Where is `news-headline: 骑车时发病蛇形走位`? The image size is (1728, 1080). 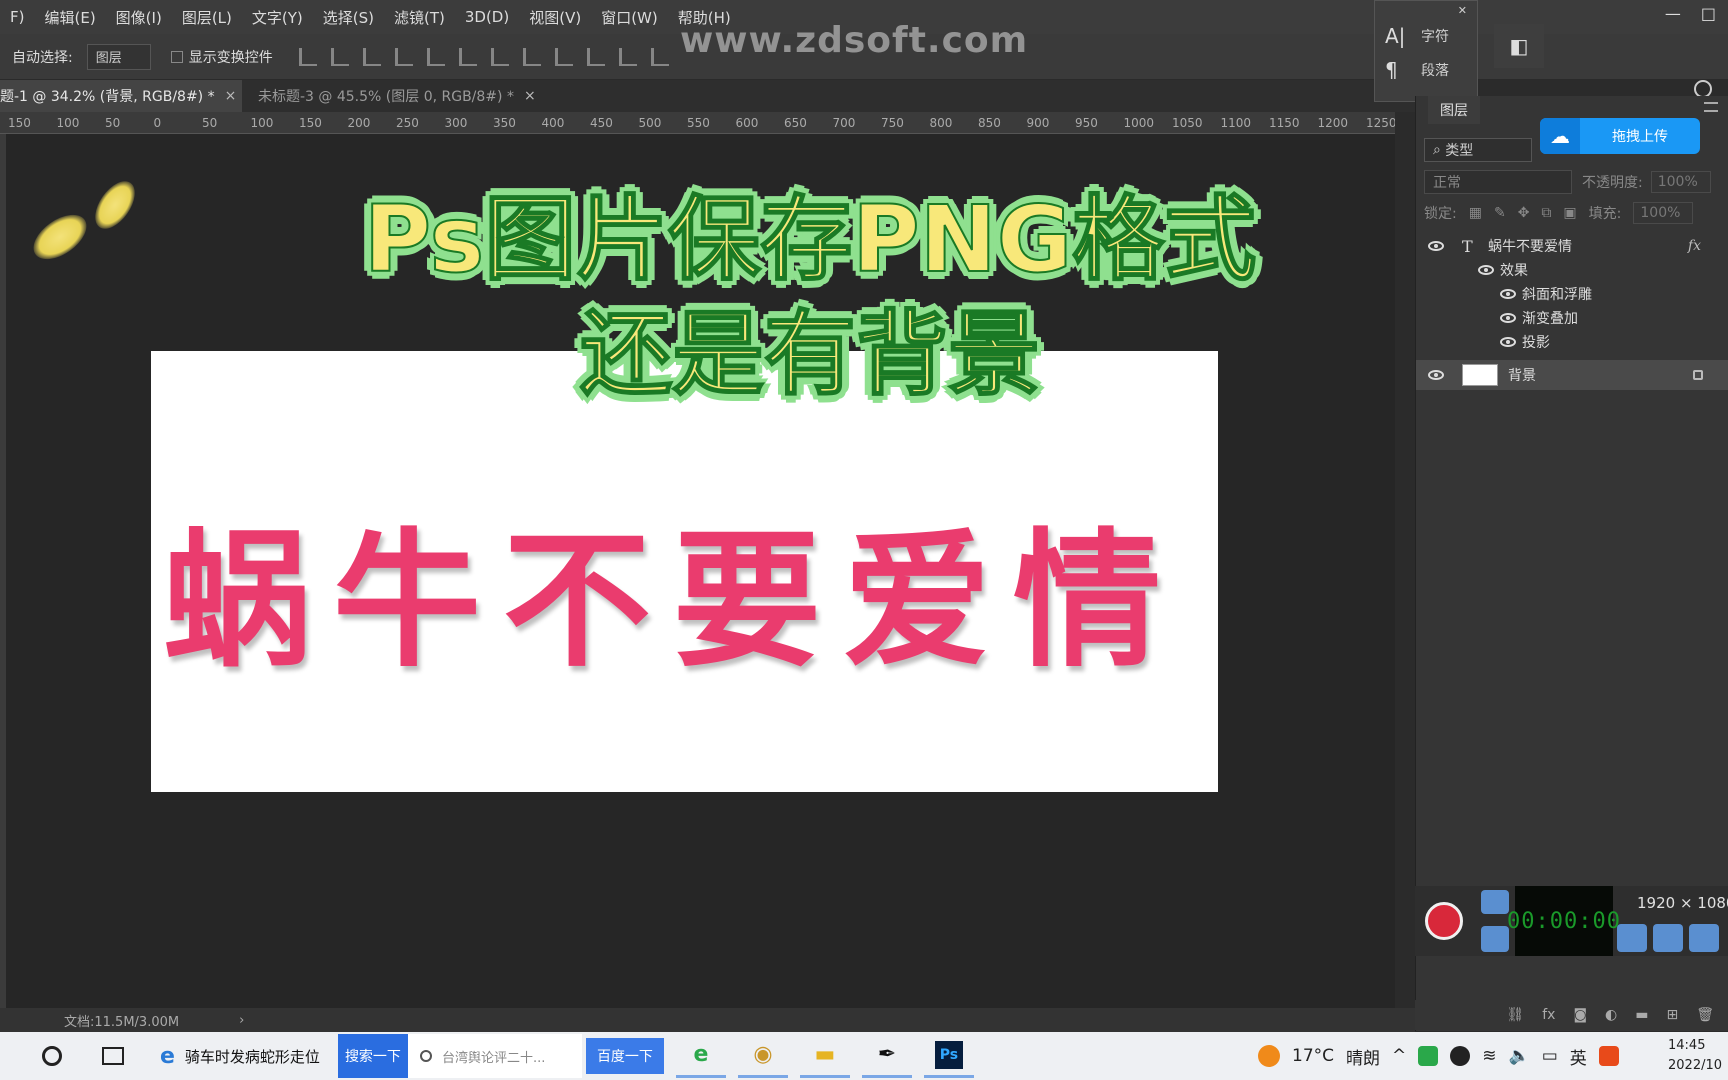
news-headline: 骑车时发病蛇形走位 is located at coordinates (252, 1056).